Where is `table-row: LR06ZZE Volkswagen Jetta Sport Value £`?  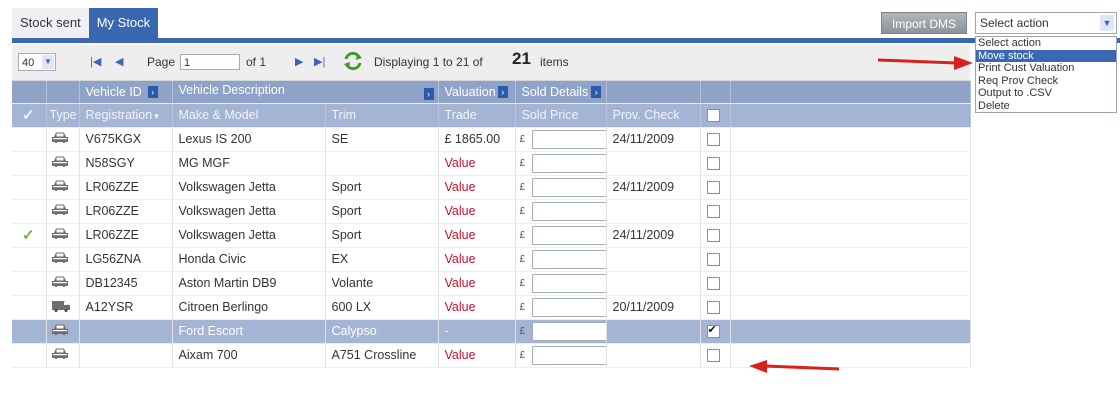 table-row: LR06ZZE Volkswagen Jetta Sport Value £ is located at coordinates (491, 211).